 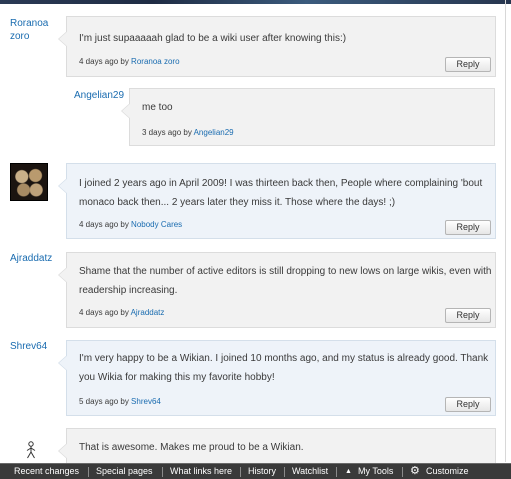 What do you see at coordinates (310, 471) in the screenshot?
I see `toolbar-watchlist: Watchlist` at bounding box center [310, 471].